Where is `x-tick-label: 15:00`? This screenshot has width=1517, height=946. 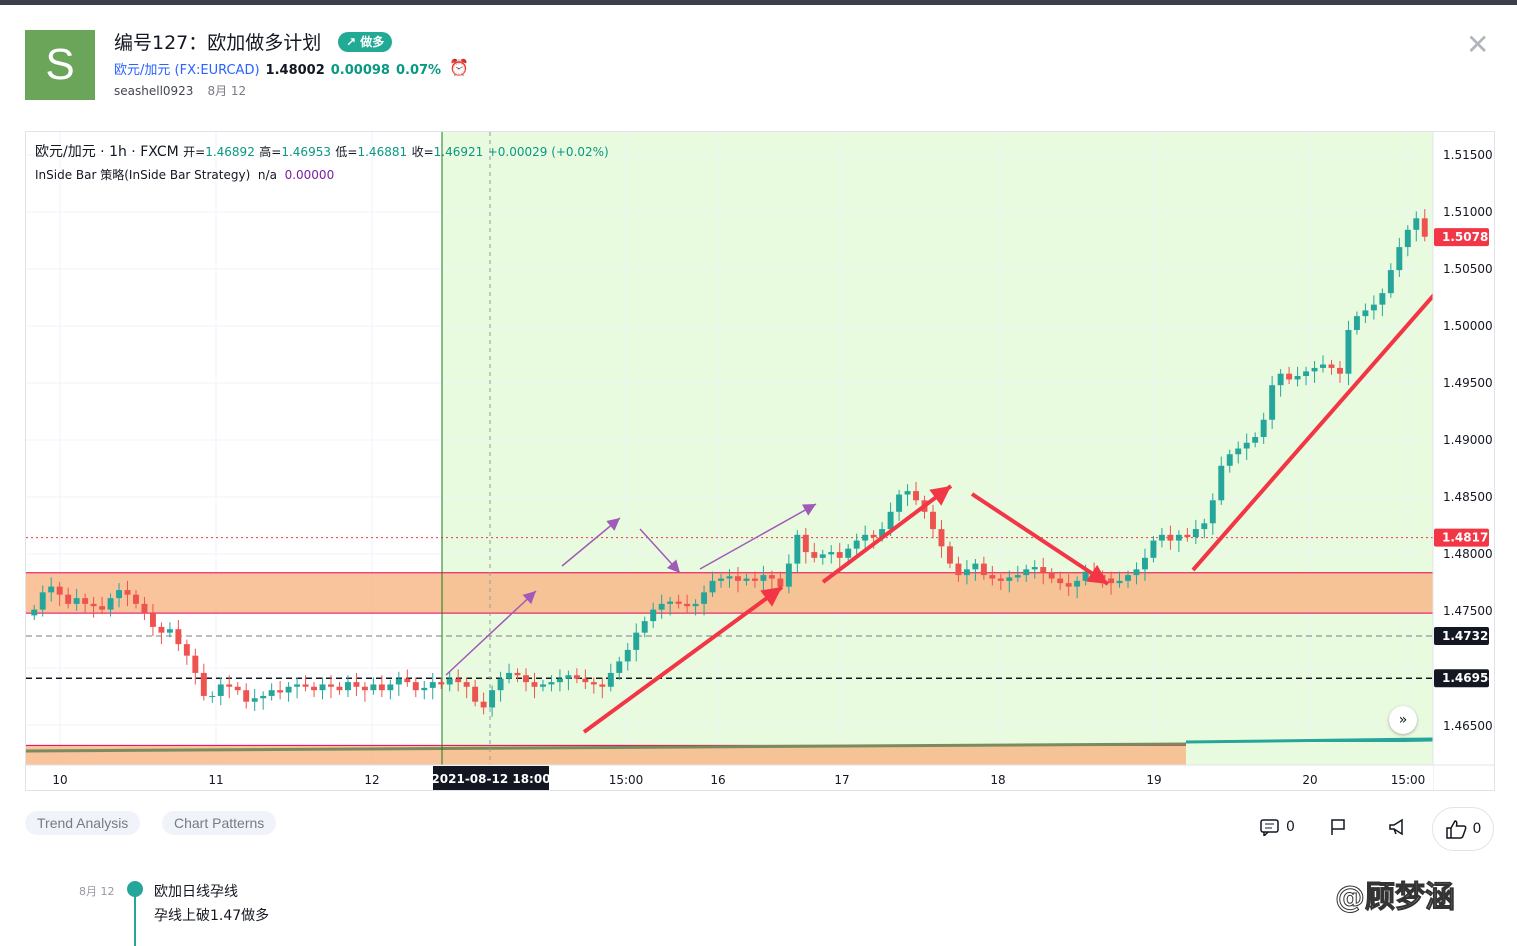 x-tick-label: 15:00 is located at coordinates (626, 780).